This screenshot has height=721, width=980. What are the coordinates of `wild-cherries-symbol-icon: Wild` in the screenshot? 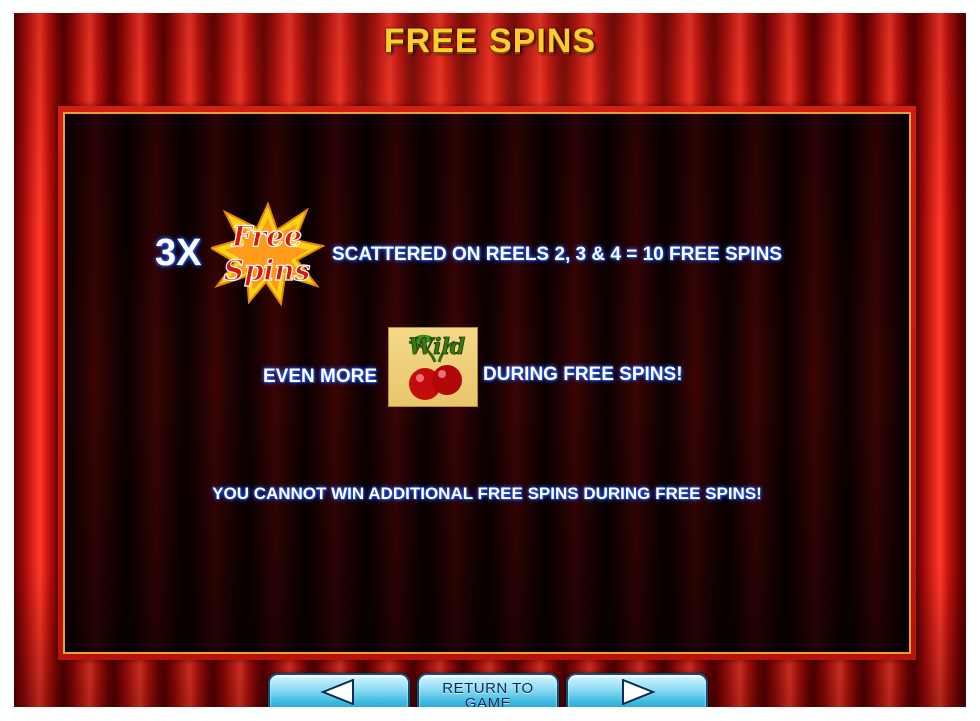 It's located at (433, 367).